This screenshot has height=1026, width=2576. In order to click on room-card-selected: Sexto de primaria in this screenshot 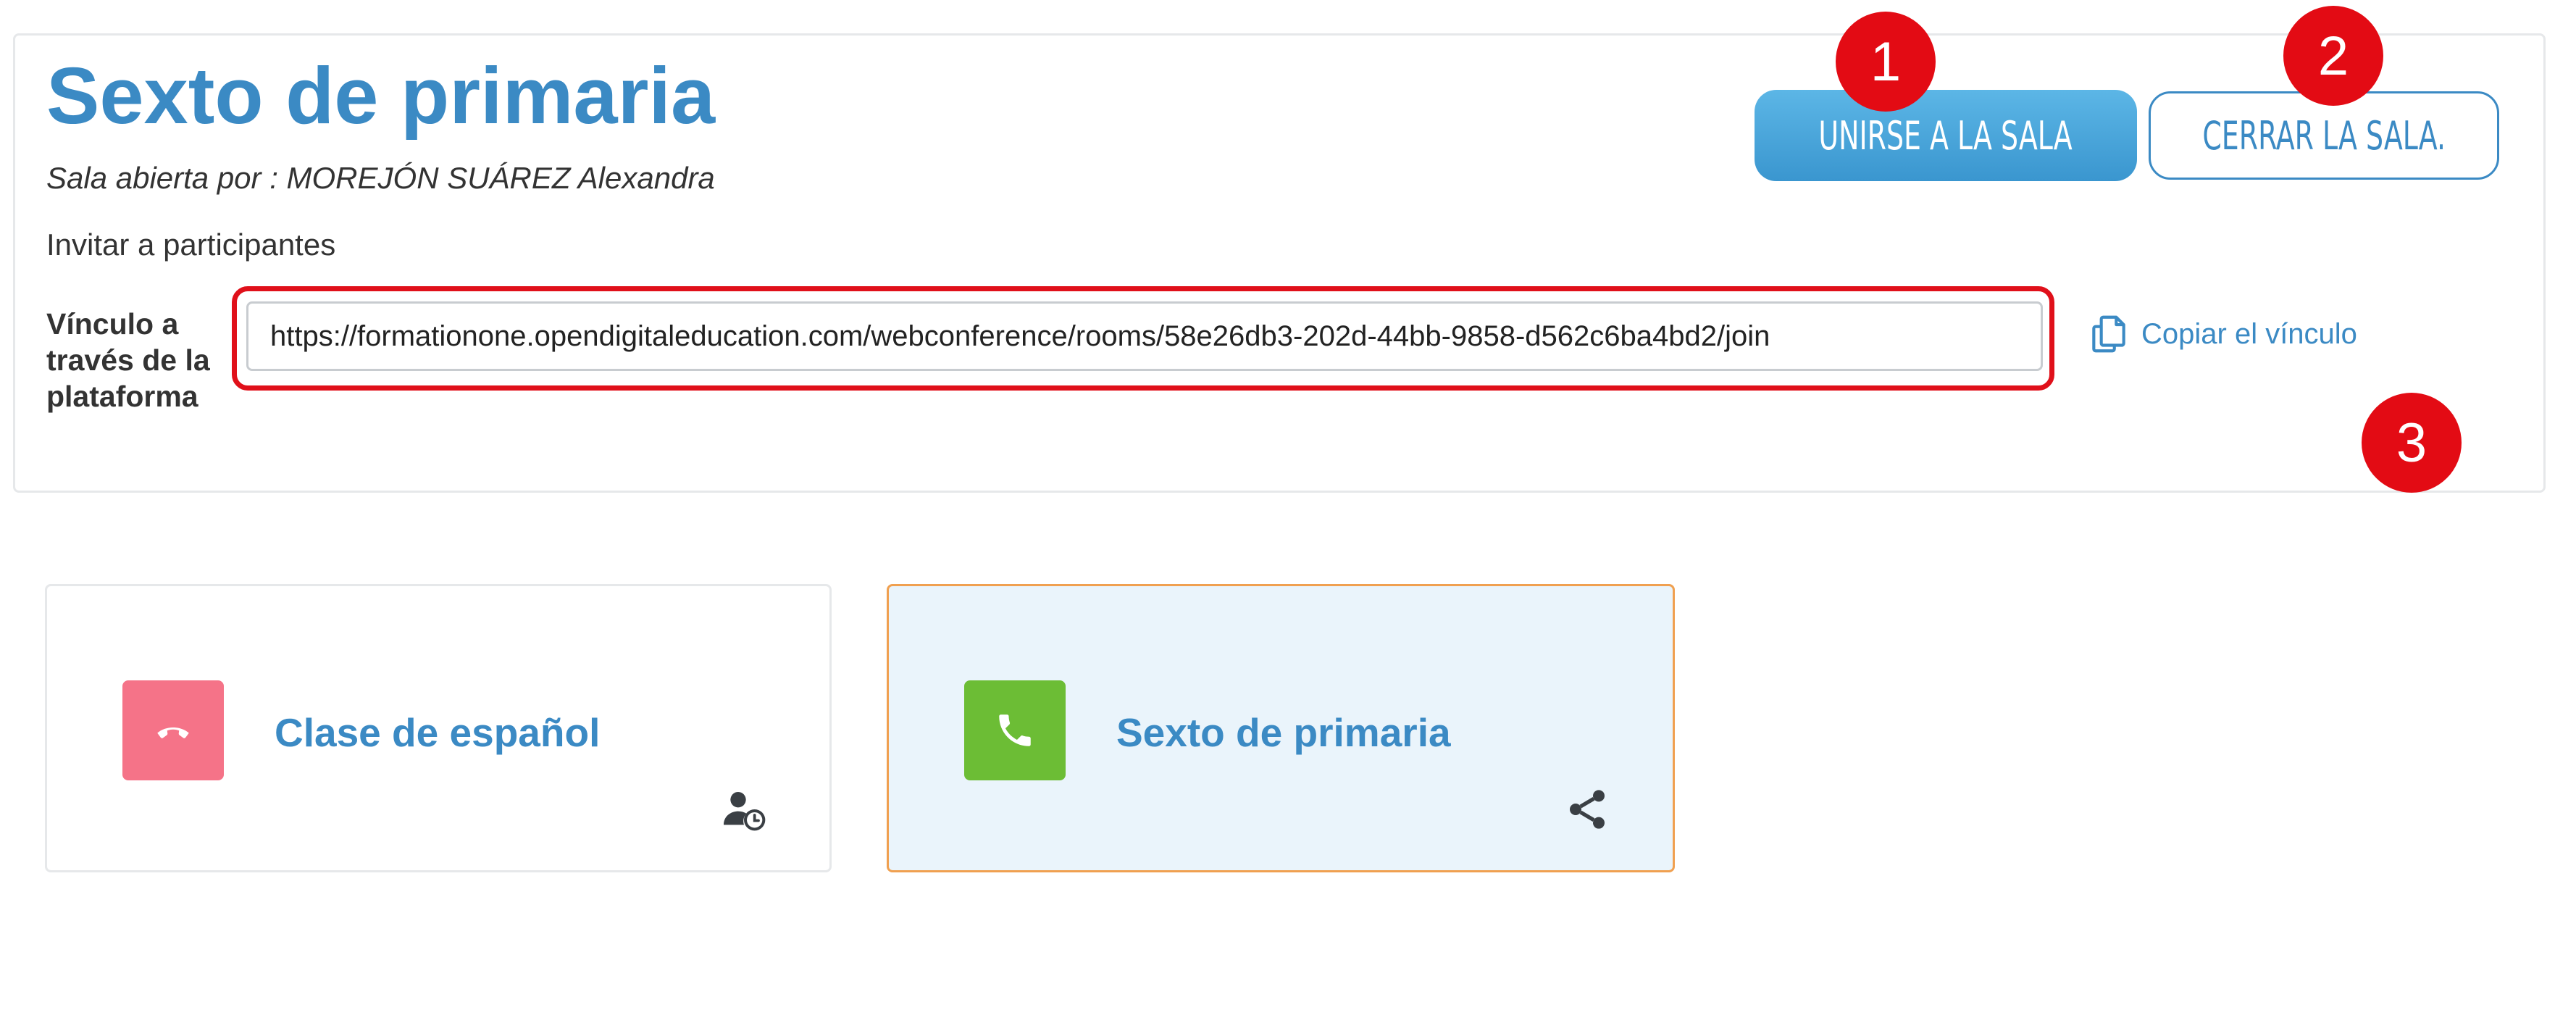, I will do `click(1281, 728)`.